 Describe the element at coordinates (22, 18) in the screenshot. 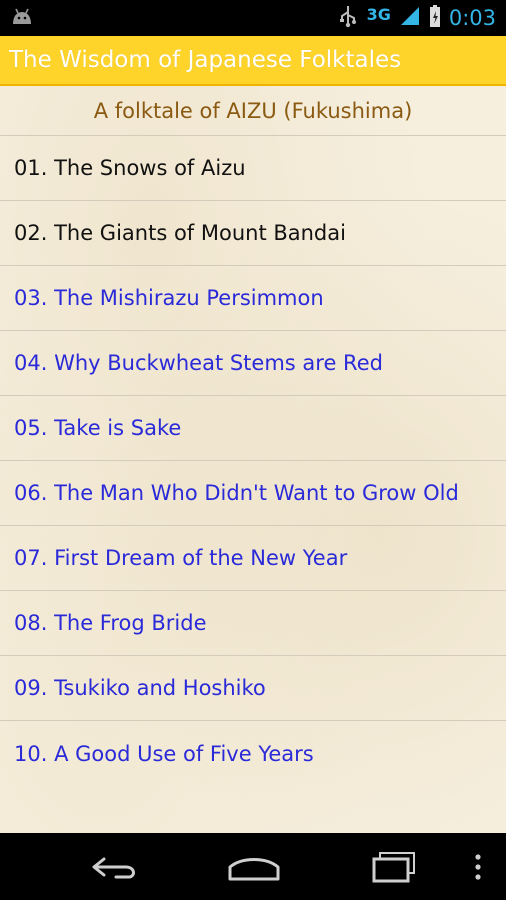

I see `android-debug-icon` at that location.